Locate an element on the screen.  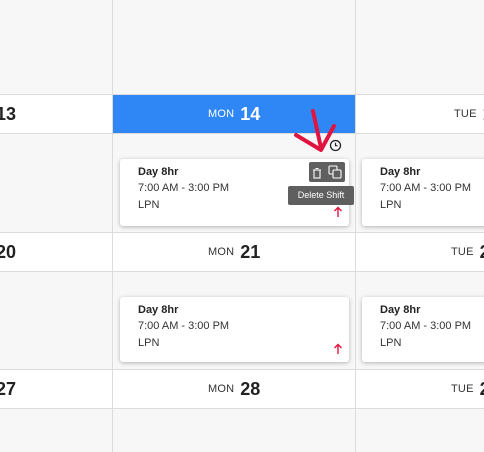
date-number: 20 is located at coordinates (8, 251).